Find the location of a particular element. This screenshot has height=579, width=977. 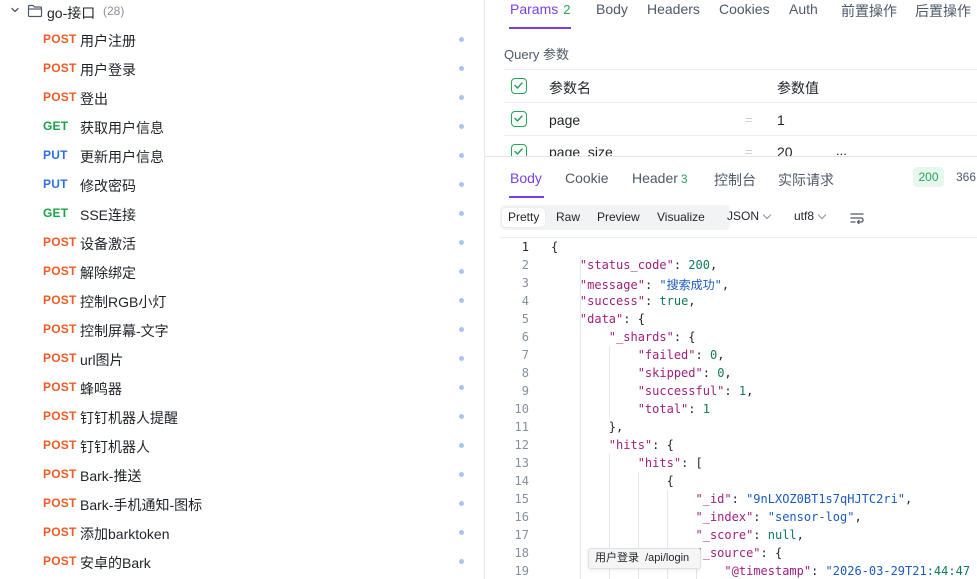

tab-body: Body is located at coordinates (612, 9).